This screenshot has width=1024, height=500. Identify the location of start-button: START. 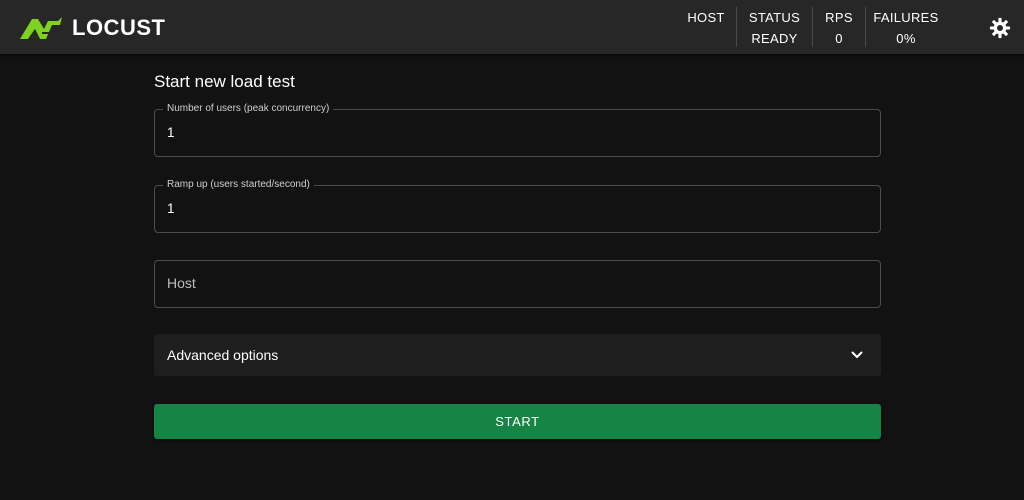
(517, 421).